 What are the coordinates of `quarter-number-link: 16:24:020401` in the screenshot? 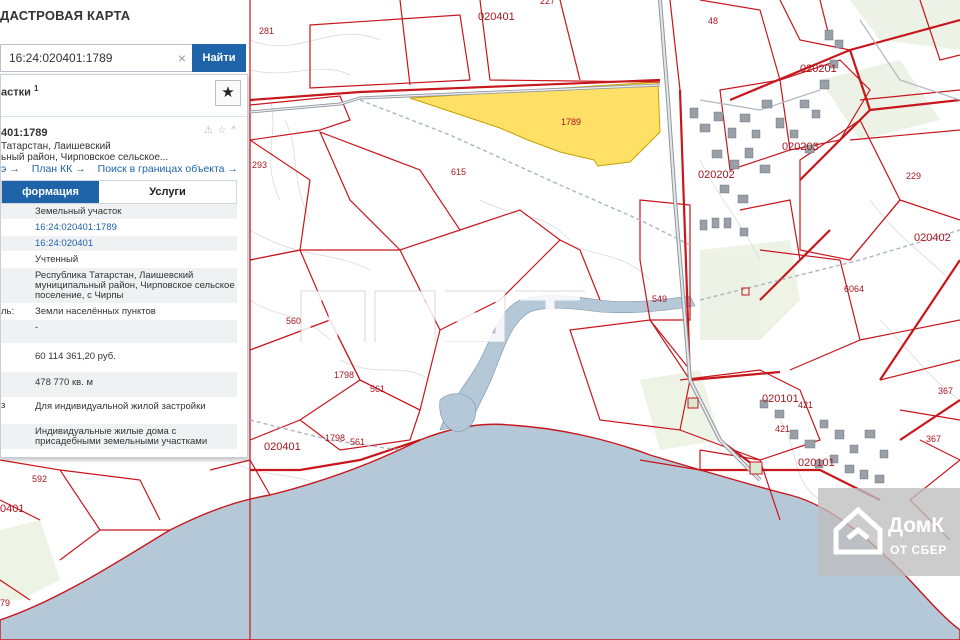 It's located at (135, 243).